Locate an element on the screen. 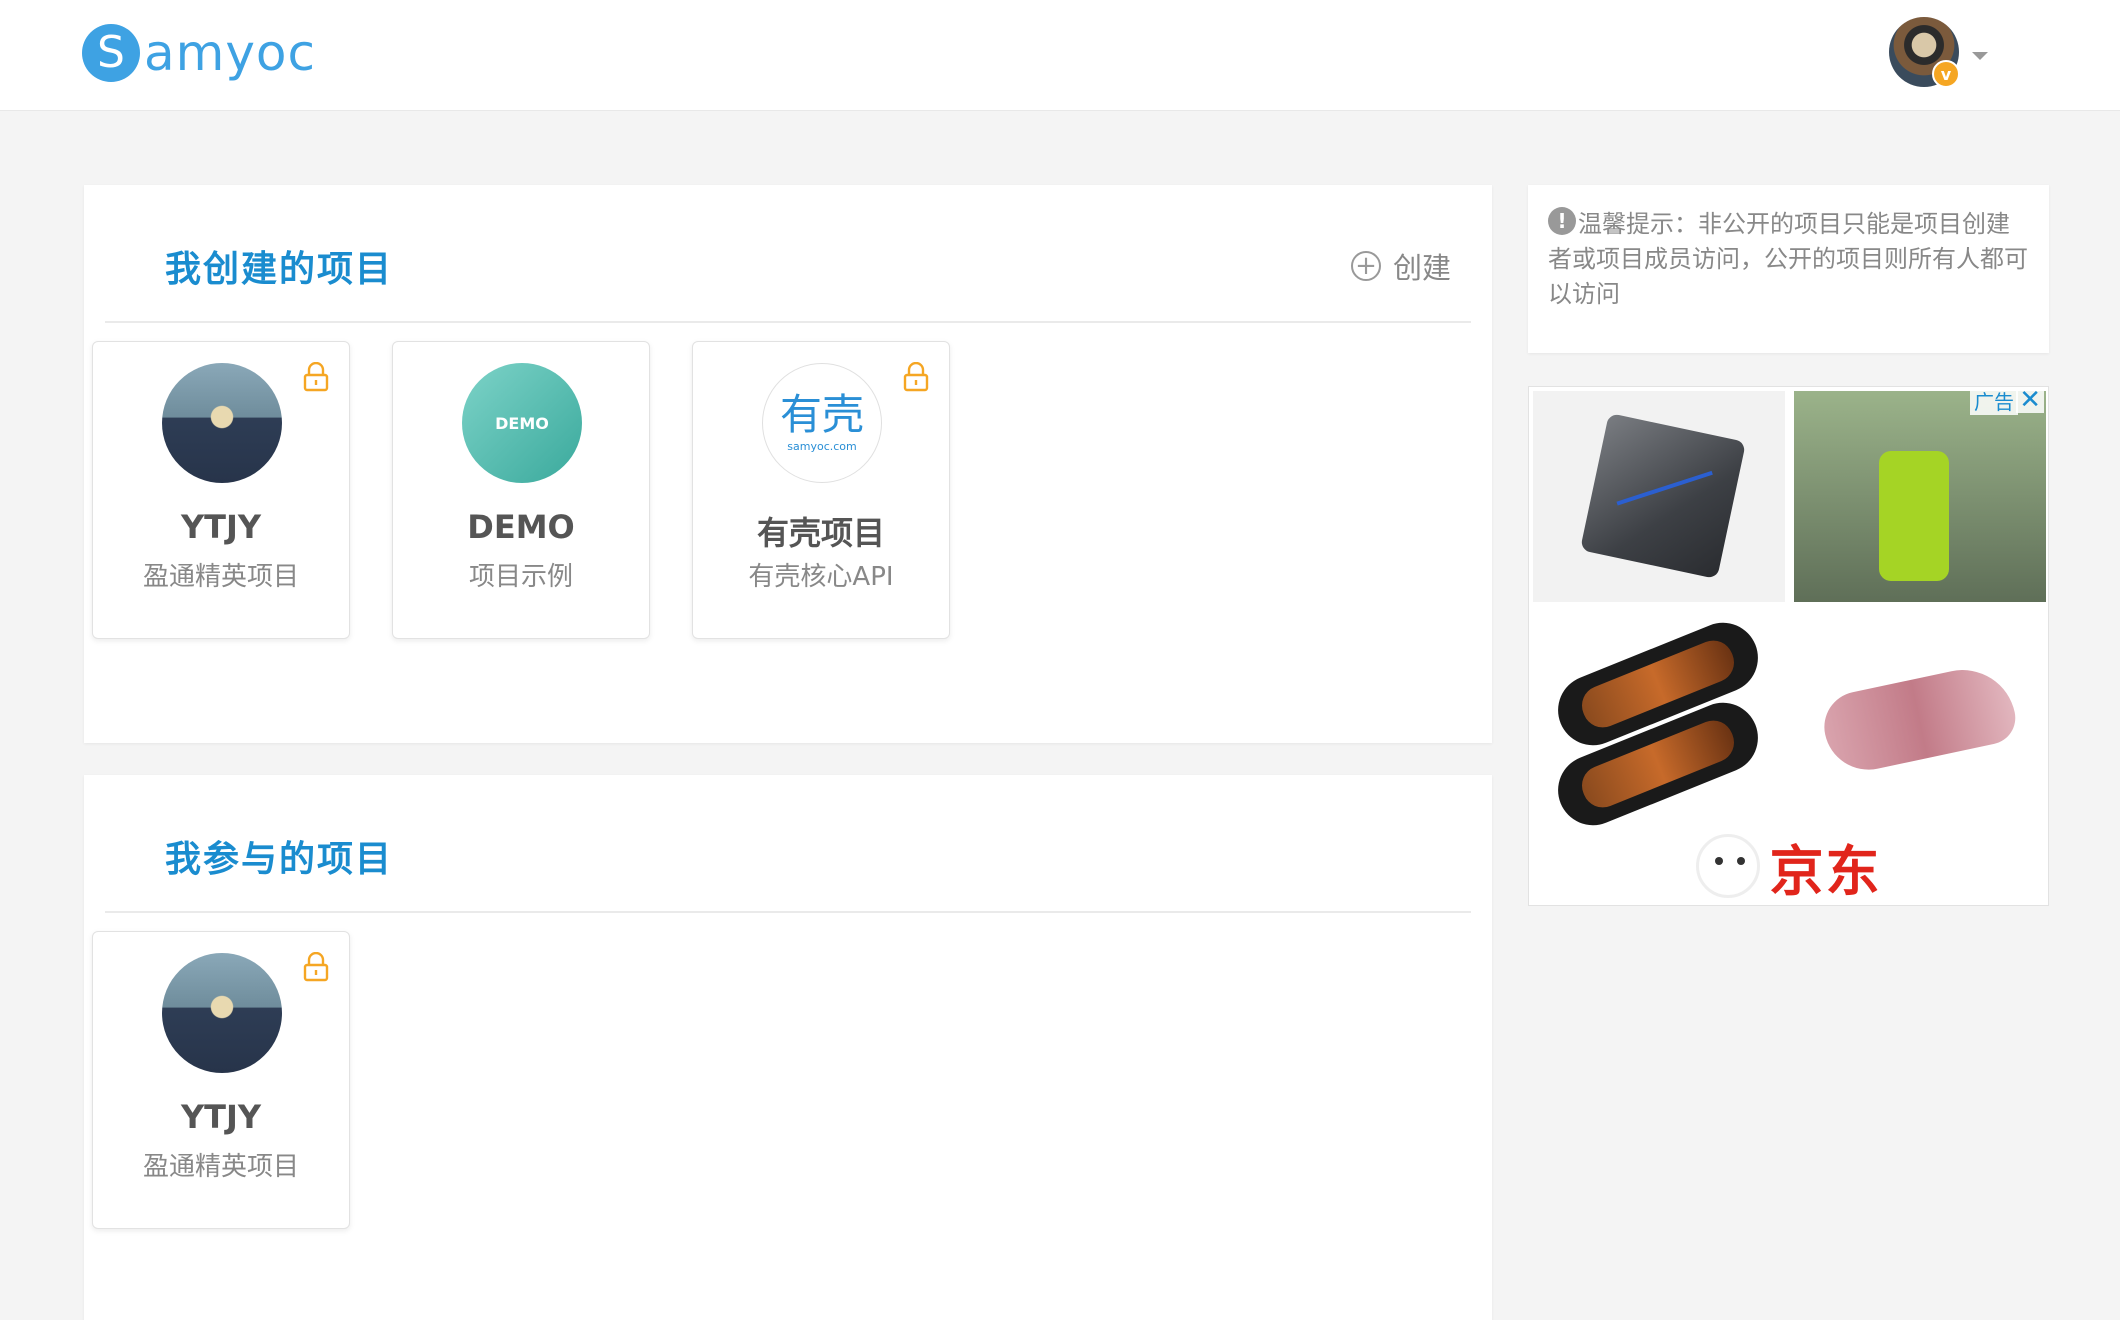 The image size is (2120, 1320). washer-bottle-shape is located at coordinates (1914, 516).